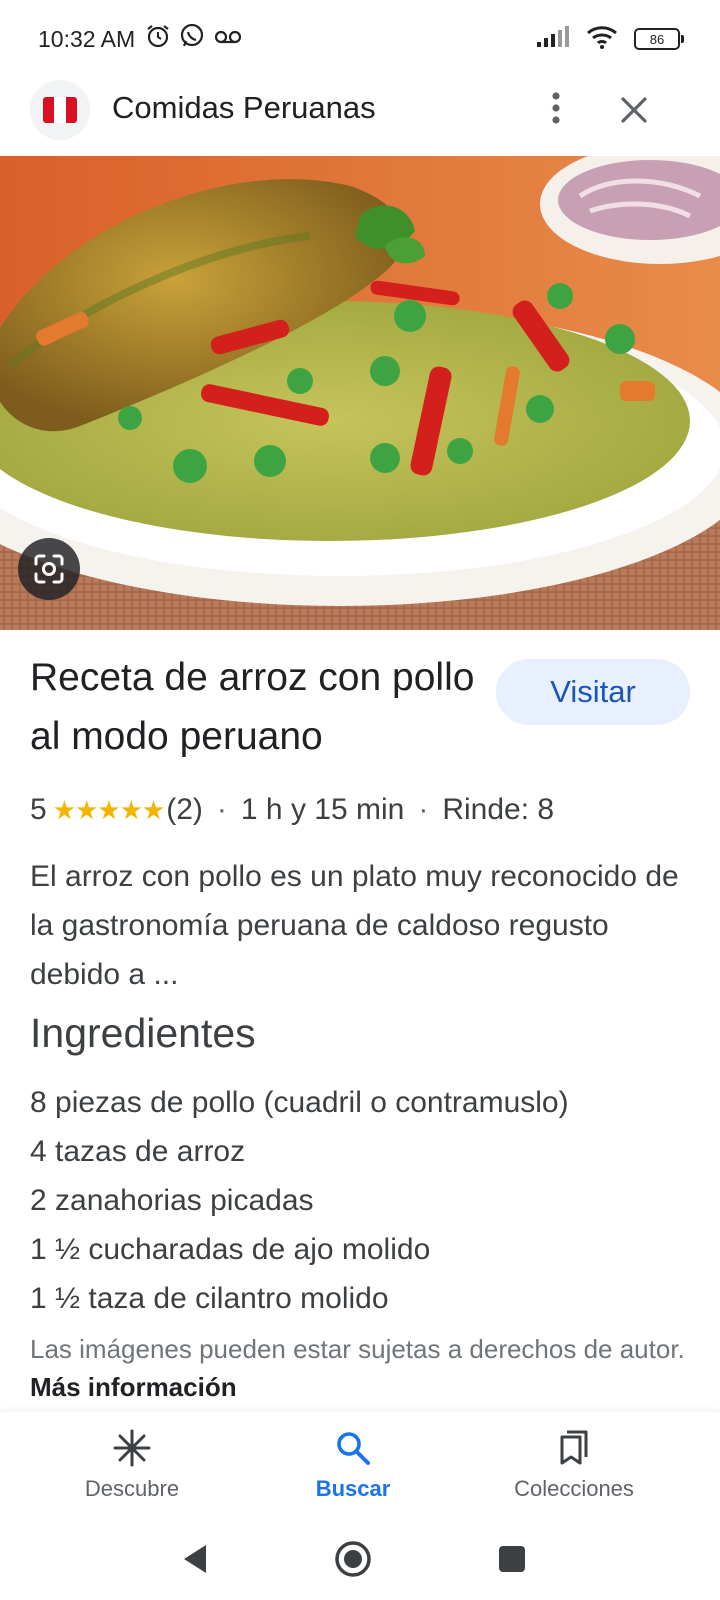  I want to click on signal-icon, so click(553, 39).